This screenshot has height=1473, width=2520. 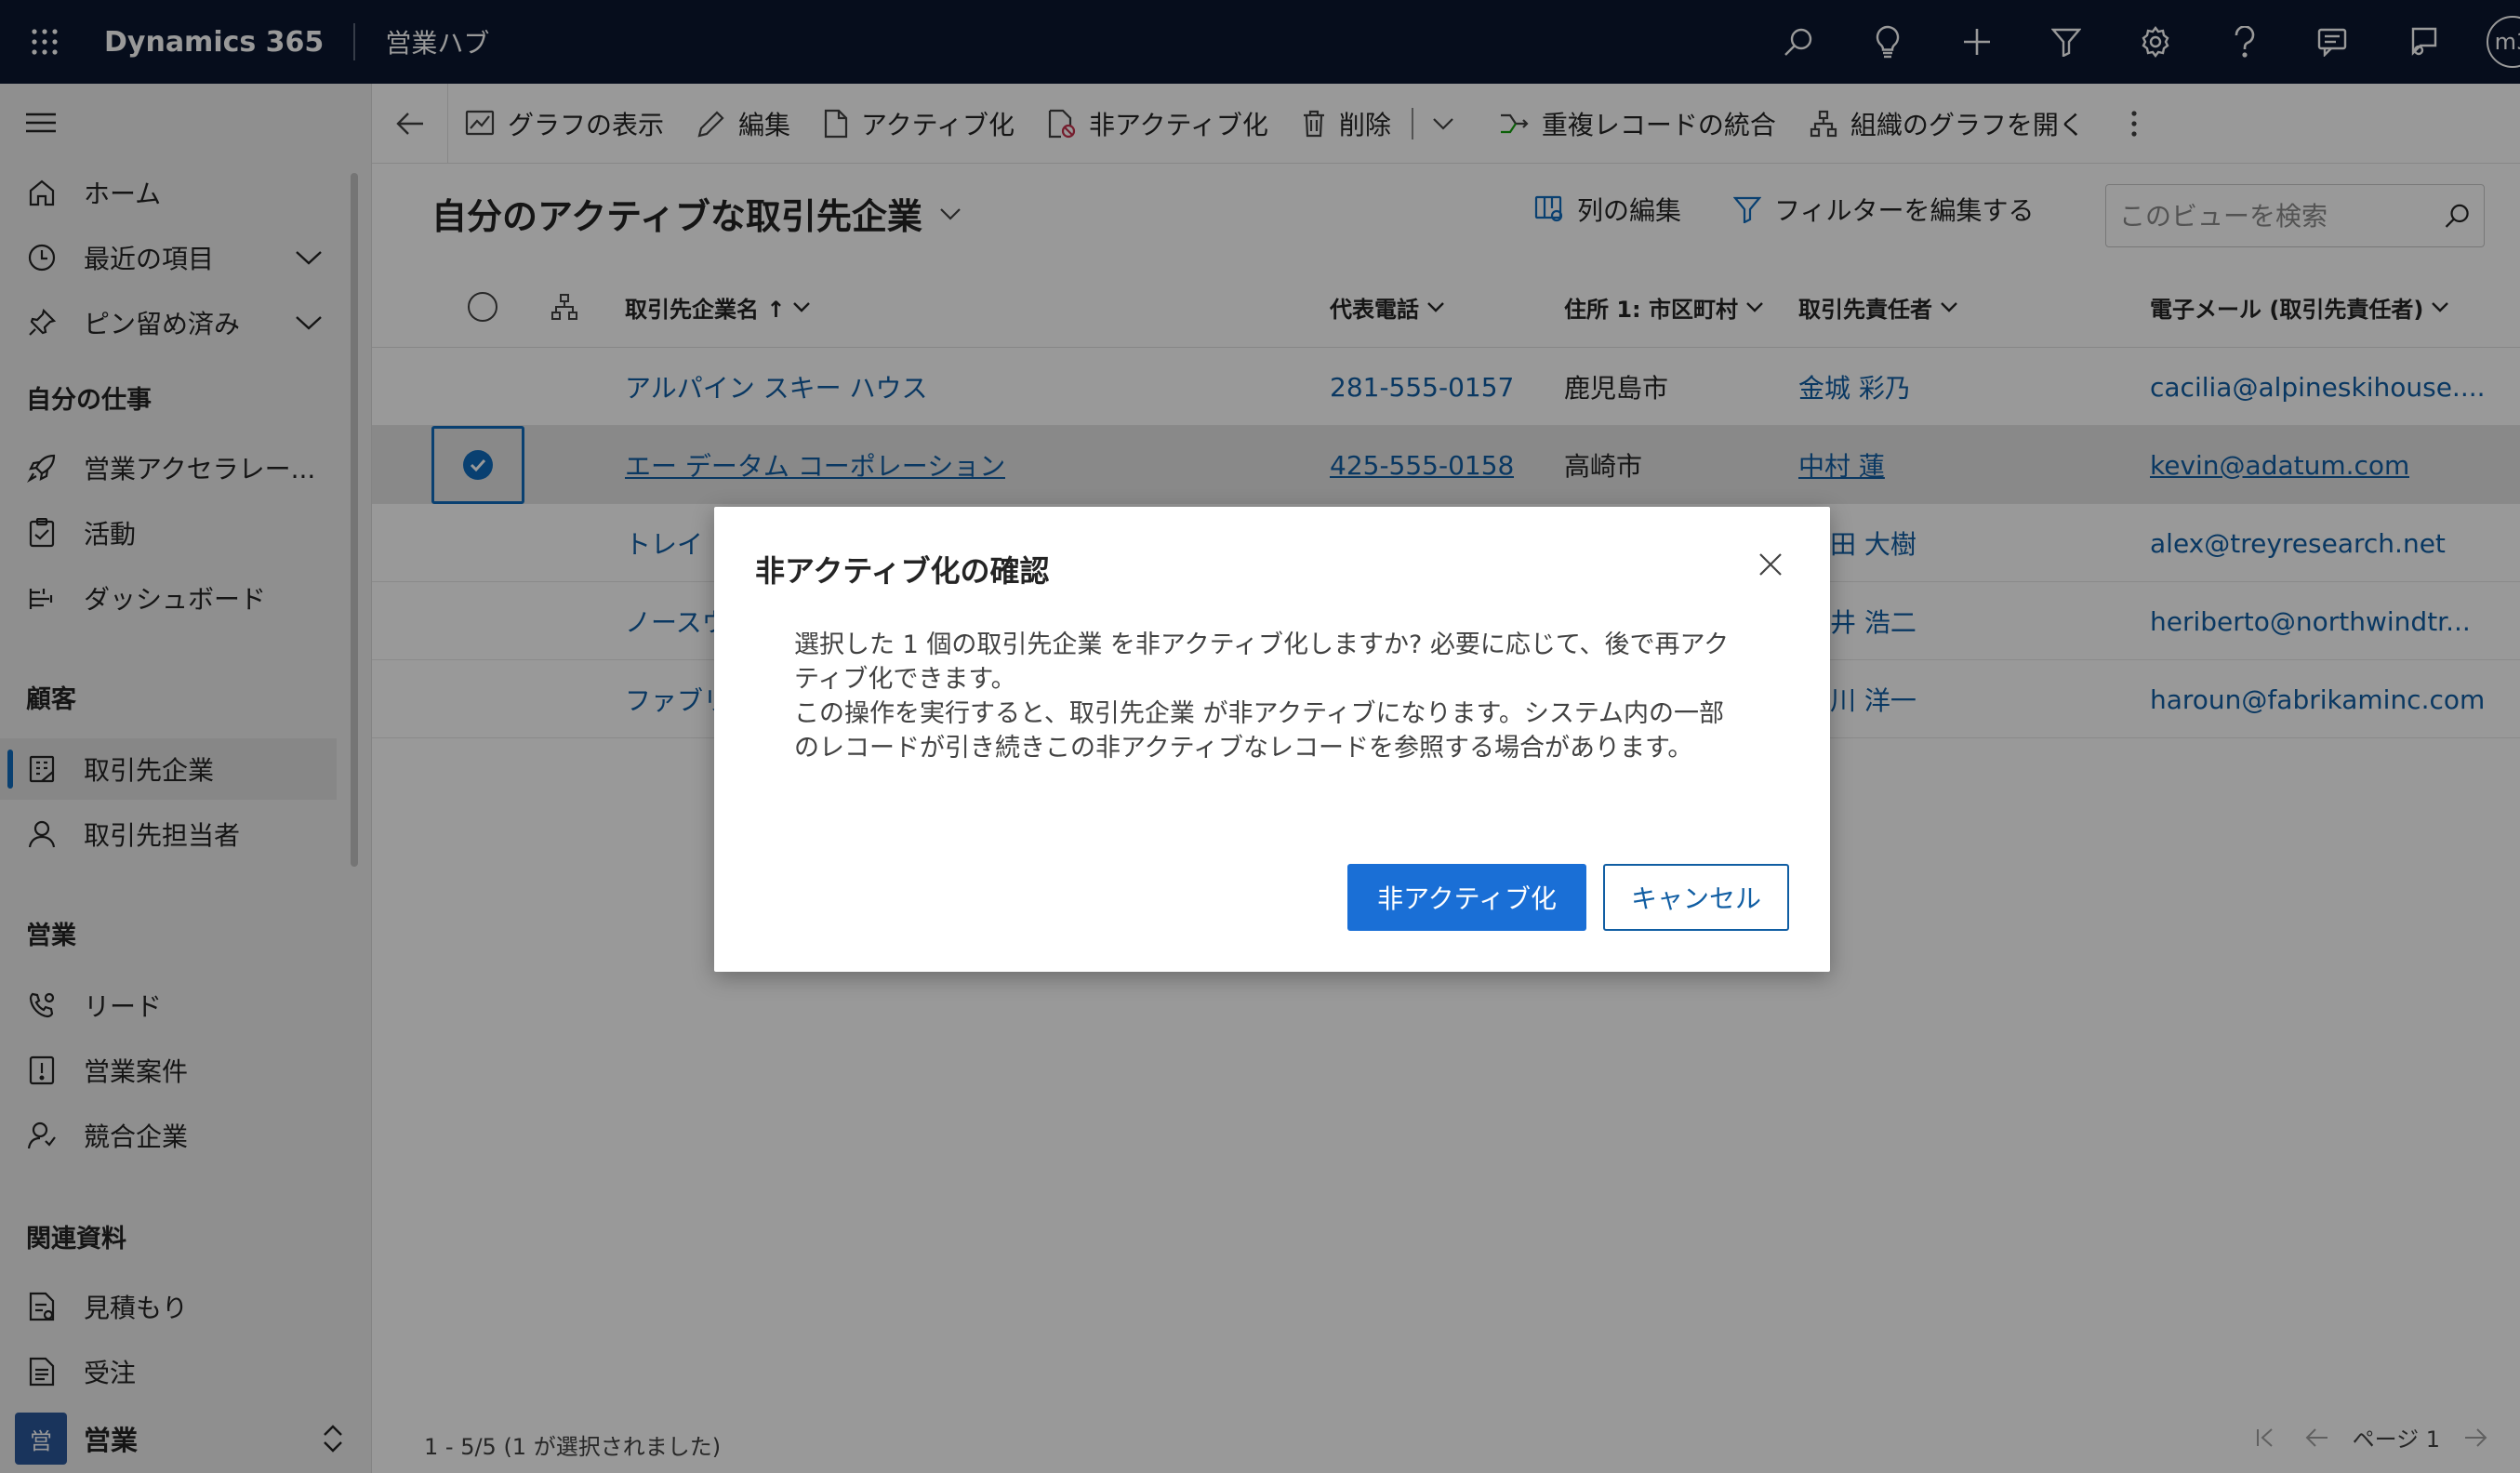 What do you see at coordinates (1466, 897) in the screenshot?
I see `deactivate-confirm-button: 非アクティブ化` at bounding box center [1466, 897].